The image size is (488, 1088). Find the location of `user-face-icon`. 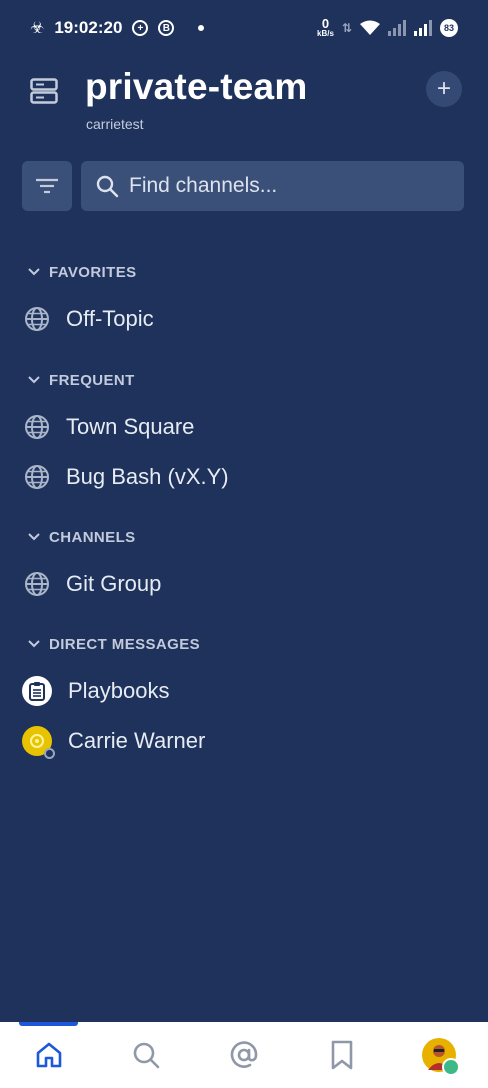

user-face-icon is located at coordinates (37, 741).